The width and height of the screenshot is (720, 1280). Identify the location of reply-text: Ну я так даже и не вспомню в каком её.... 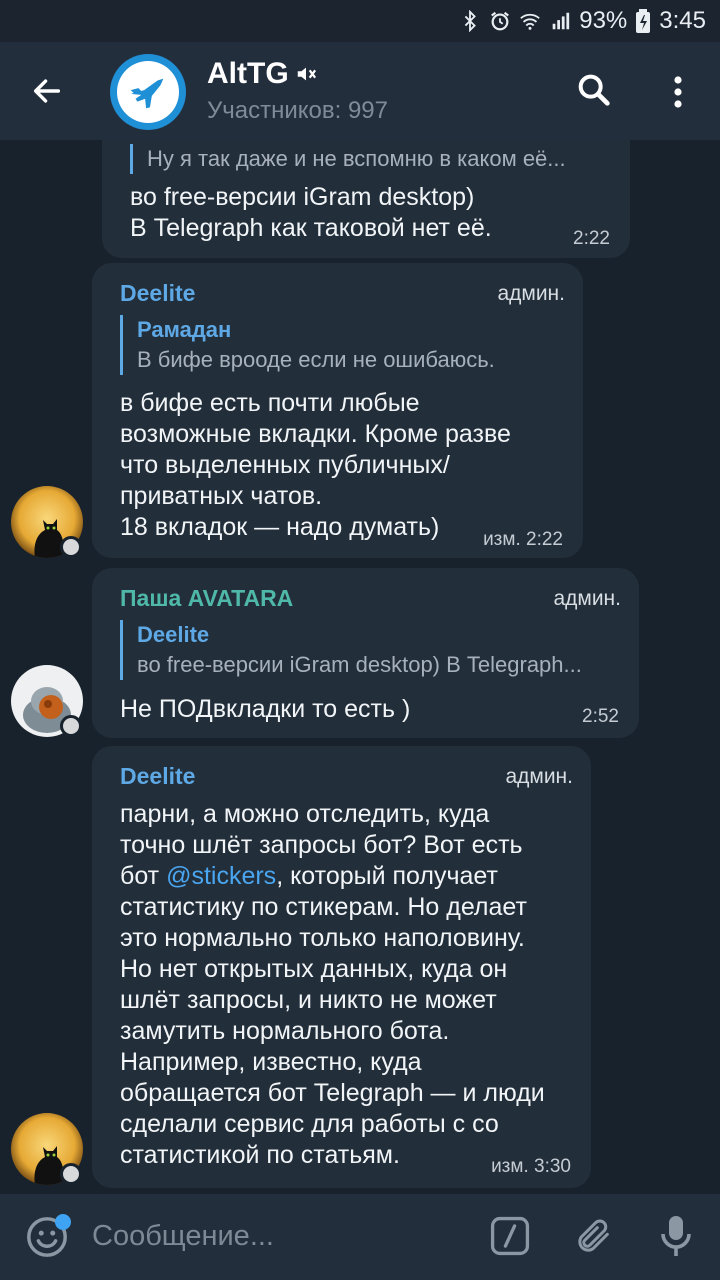
(356, 158).